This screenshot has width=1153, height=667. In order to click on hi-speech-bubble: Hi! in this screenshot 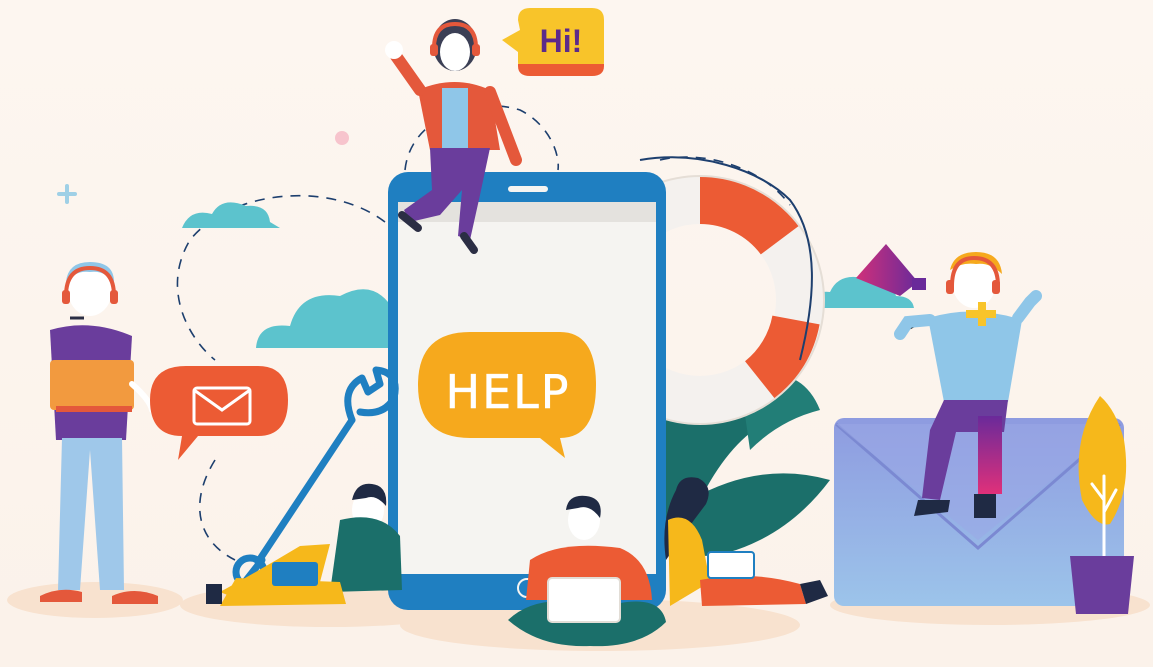, I will do `click(553, 42)`.